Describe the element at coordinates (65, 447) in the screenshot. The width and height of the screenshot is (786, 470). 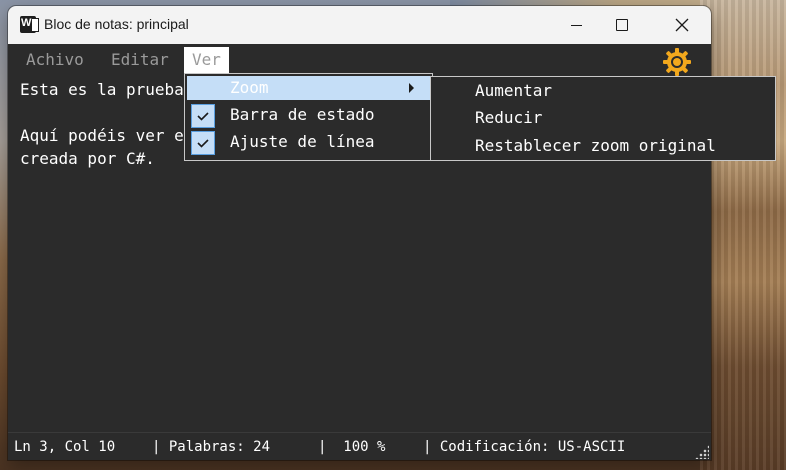
I see `status-position: Ln 3, Col 10` at that location.